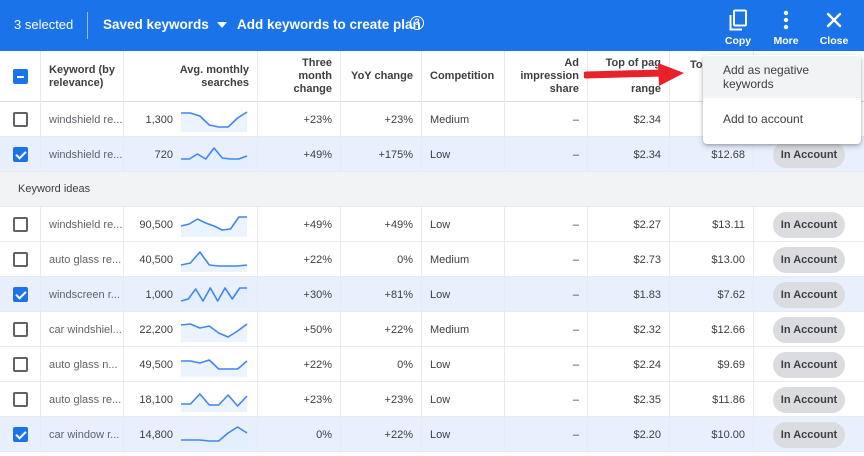 The height and width of the screenshot is (456, 864). I want to click on sparkline-area, so click(214, 332).